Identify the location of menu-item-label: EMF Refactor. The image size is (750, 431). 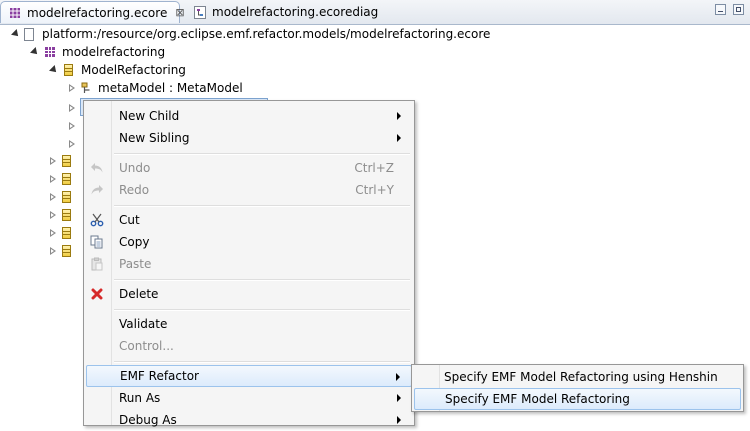
(159, 376).